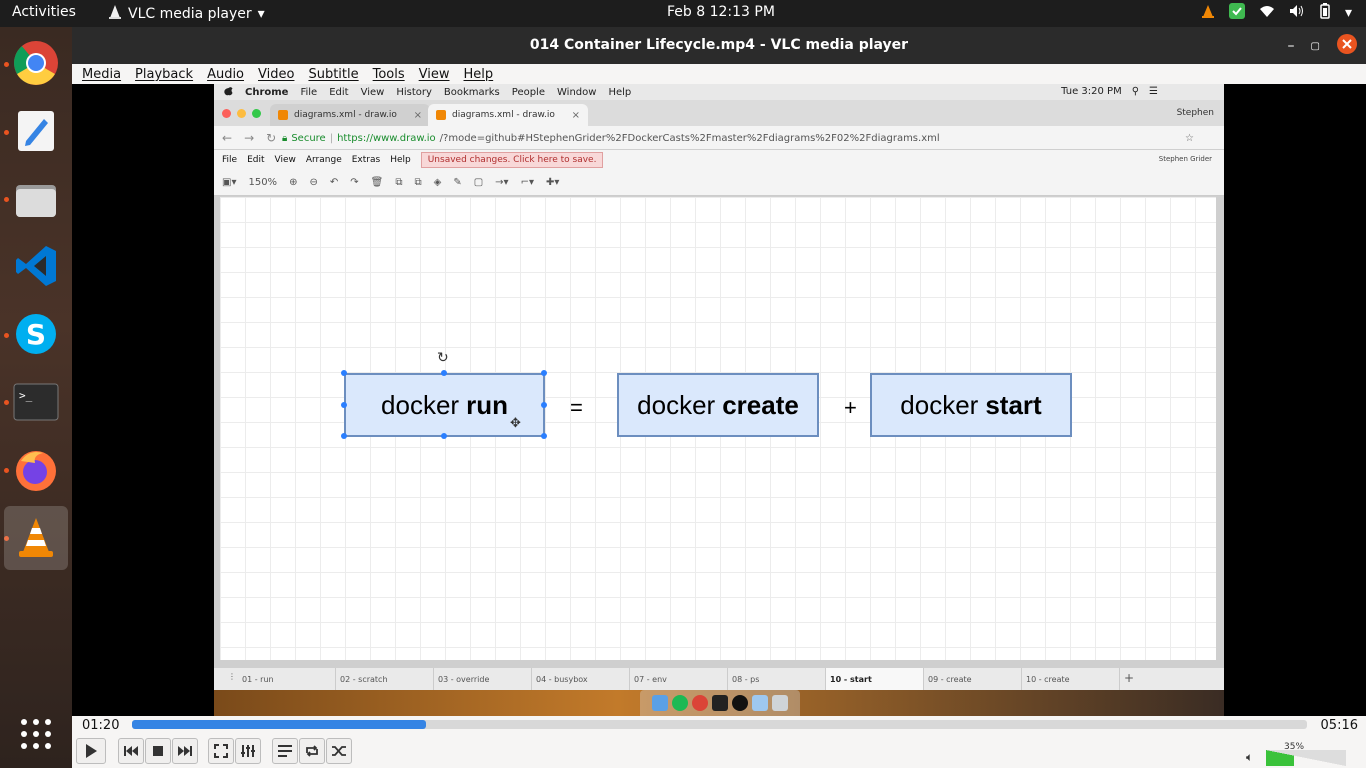 This screenshot has width=1366, height=768. Describe the element at coordinates (36, 538) in the screenshot. I see `vlc-icon` at that location.